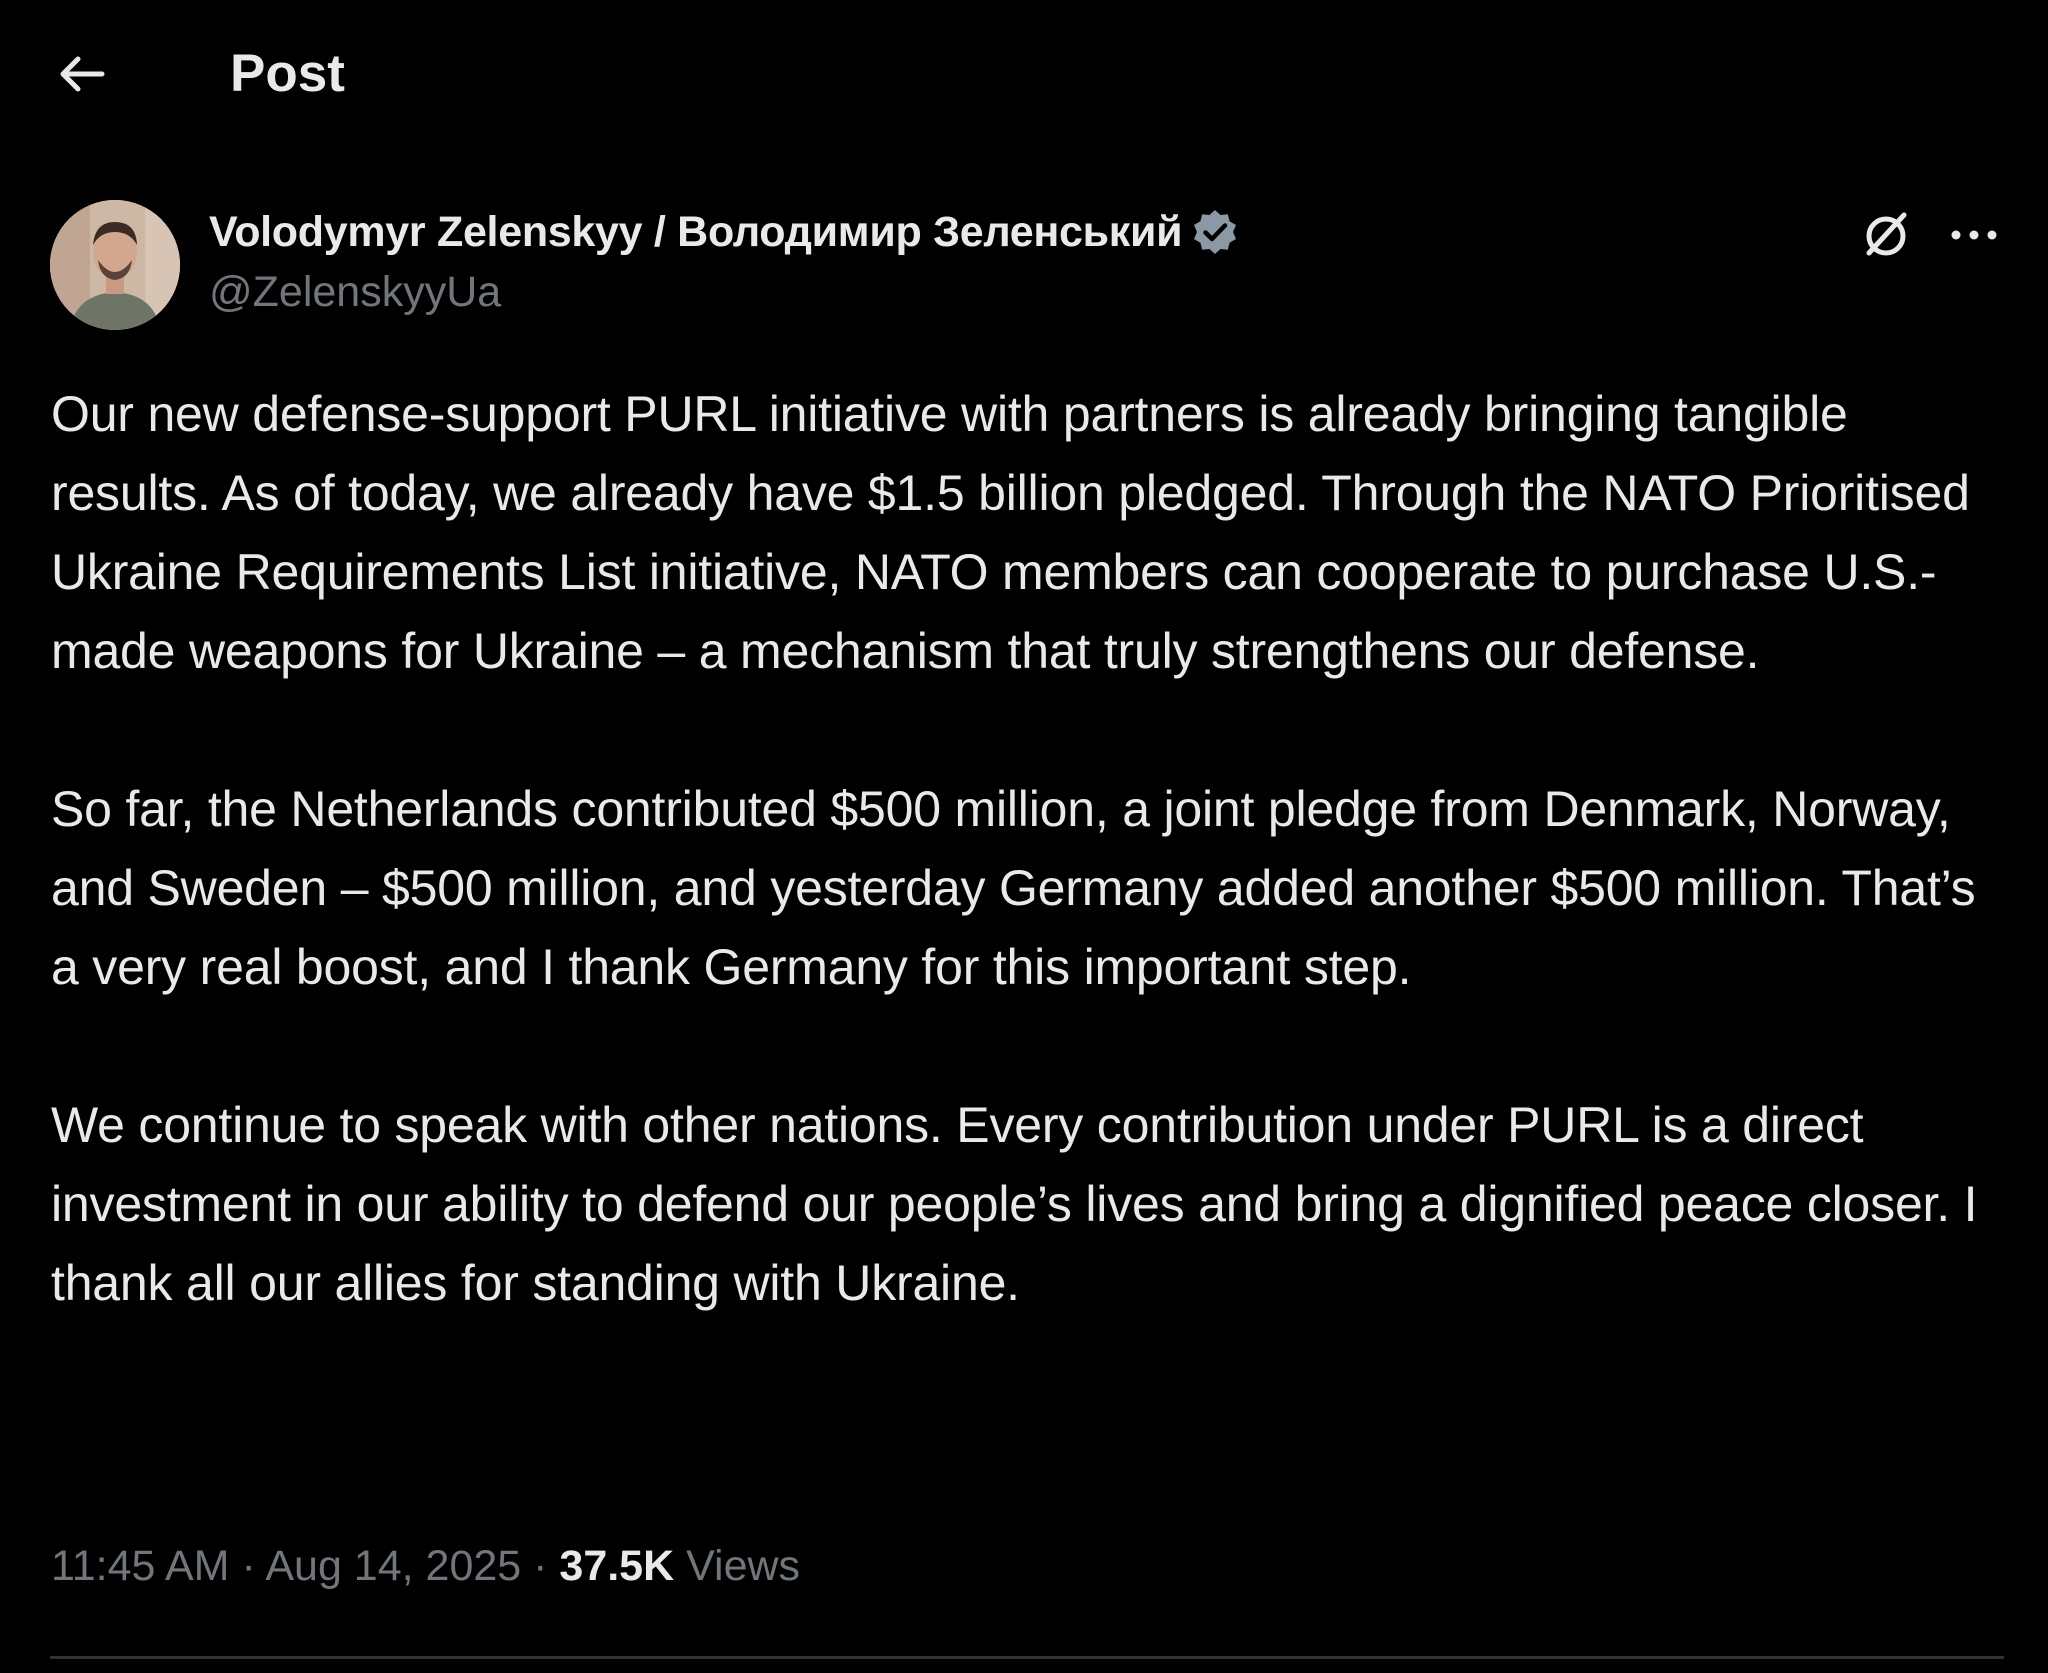  What do you see at coordinates (393, 1566) in the screenshot?
I see `post-date: Aug 14, 2025` at bounding box center [393, 1566].